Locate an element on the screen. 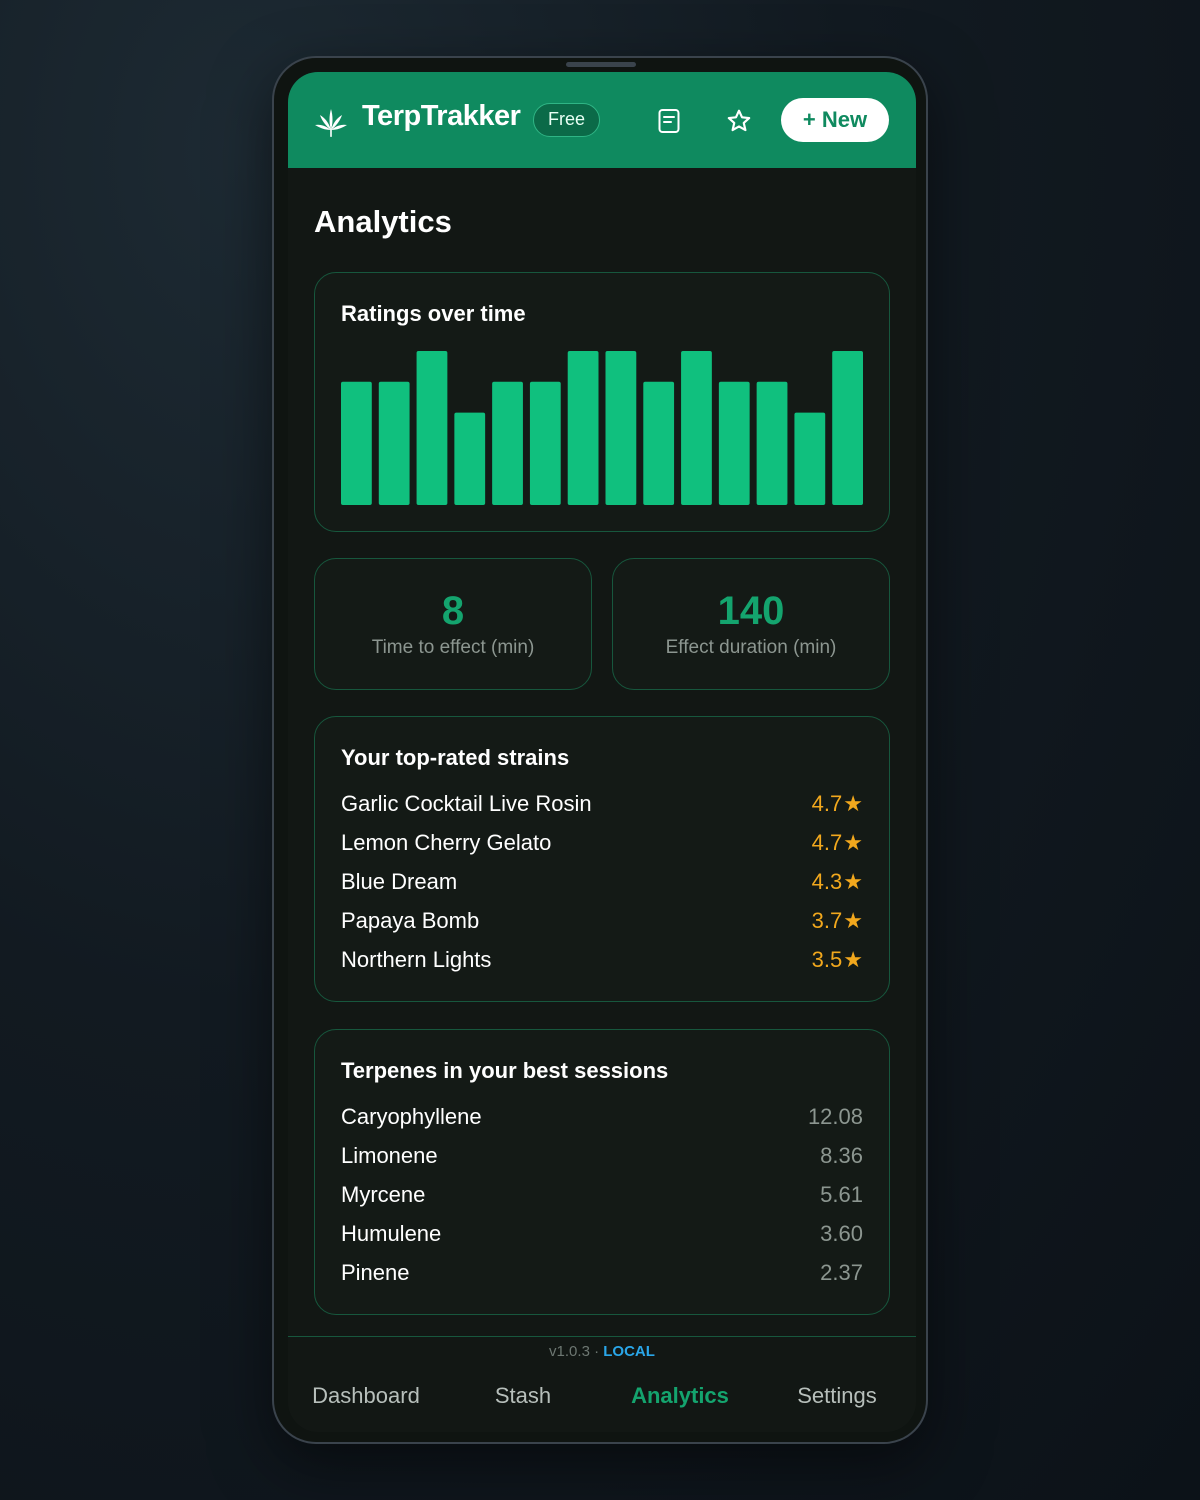 The width and height of the screenshot is (1200, 1500). app-title: TerpTrakker is located at coordinates (441, 116).